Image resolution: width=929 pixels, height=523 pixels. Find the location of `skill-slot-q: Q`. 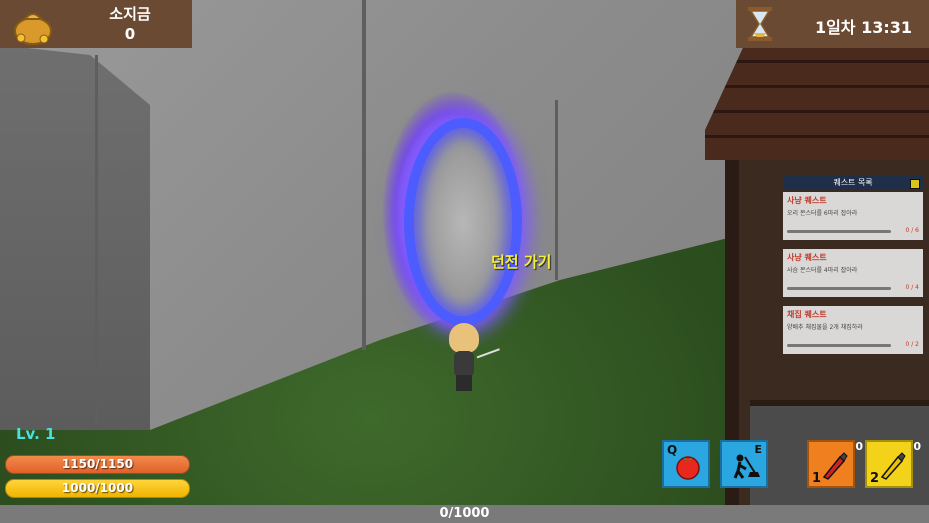

skill-slot-q: Q is located at coordinates (686, 464).